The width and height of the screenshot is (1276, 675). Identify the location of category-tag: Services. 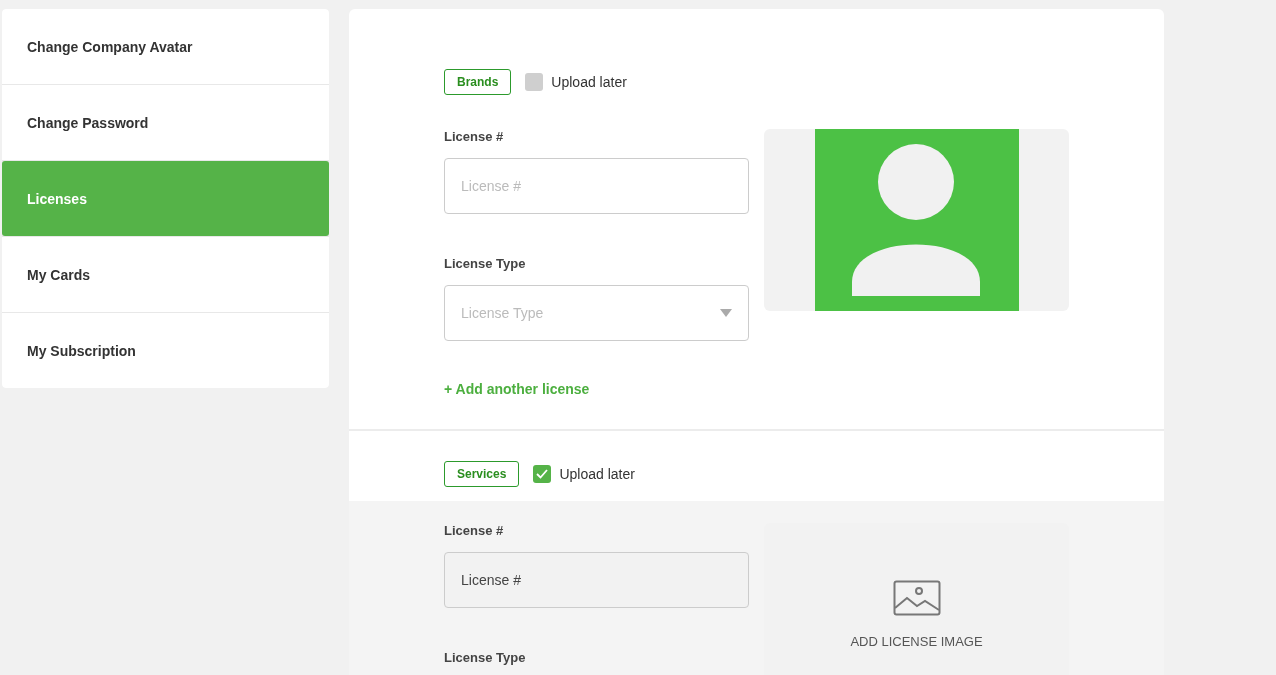
(482, 474).